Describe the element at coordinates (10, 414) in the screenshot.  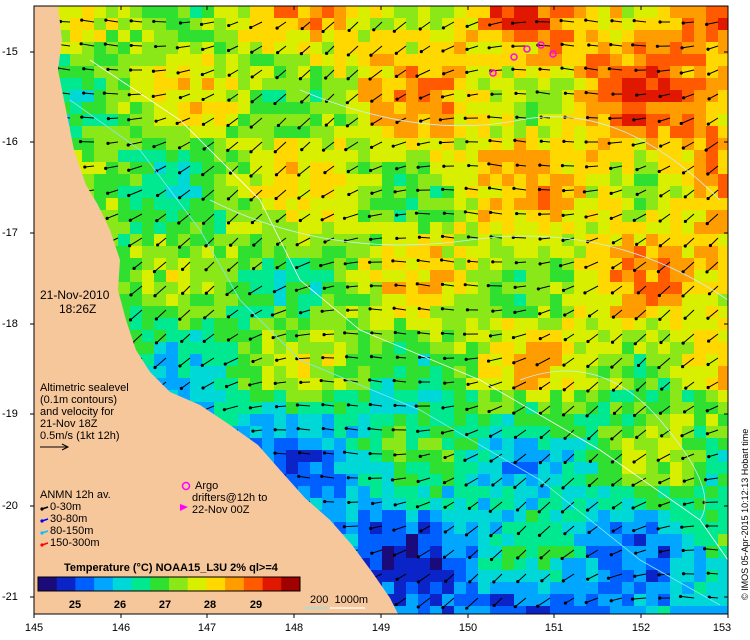
I see `y-tick-label: -19` at that location.